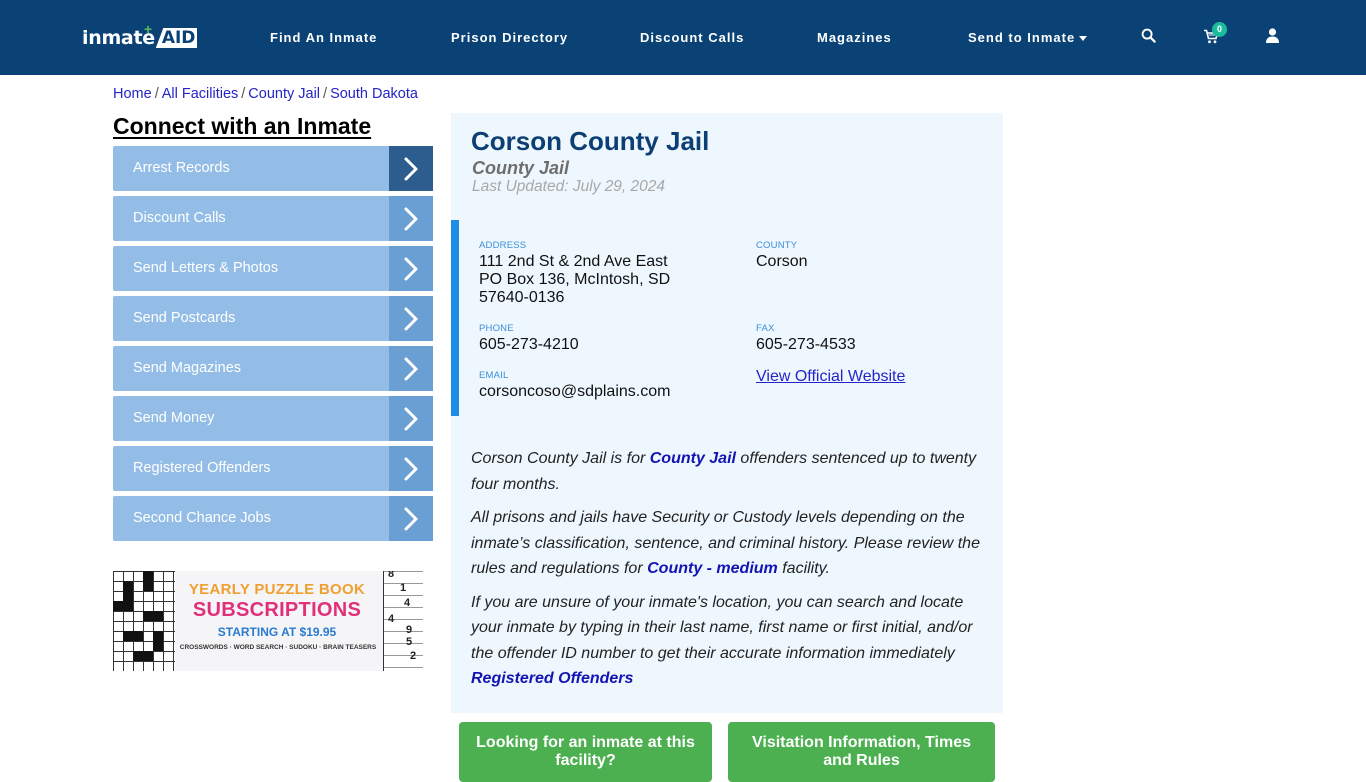 This screenshot has width=1366, height=782. Describe the element at coordinates (830, 377) in the screenshot. I see `official-website-link: View Official Website` at that location.